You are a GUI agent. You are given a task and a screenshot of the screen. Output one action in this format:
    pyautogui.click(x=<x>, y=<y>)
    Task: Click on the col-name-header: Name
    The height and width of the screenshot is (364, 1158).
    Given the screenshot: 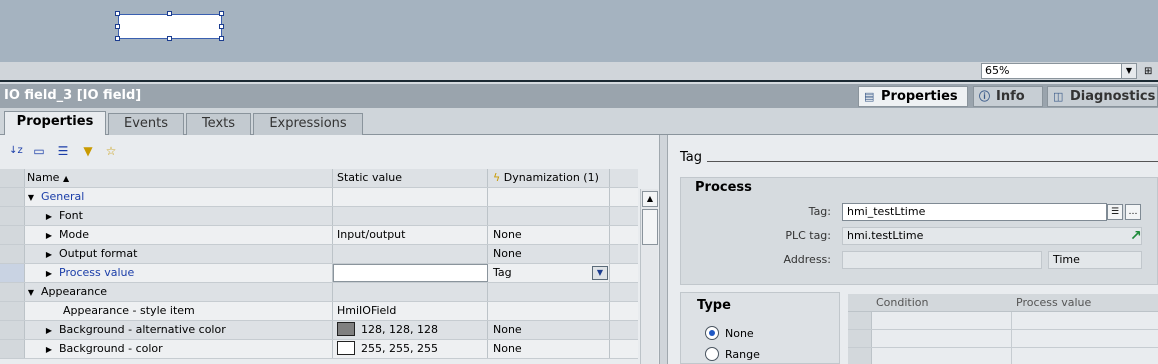 What is the action you would take?
    pyautogui.click(x=43, y=177)
    